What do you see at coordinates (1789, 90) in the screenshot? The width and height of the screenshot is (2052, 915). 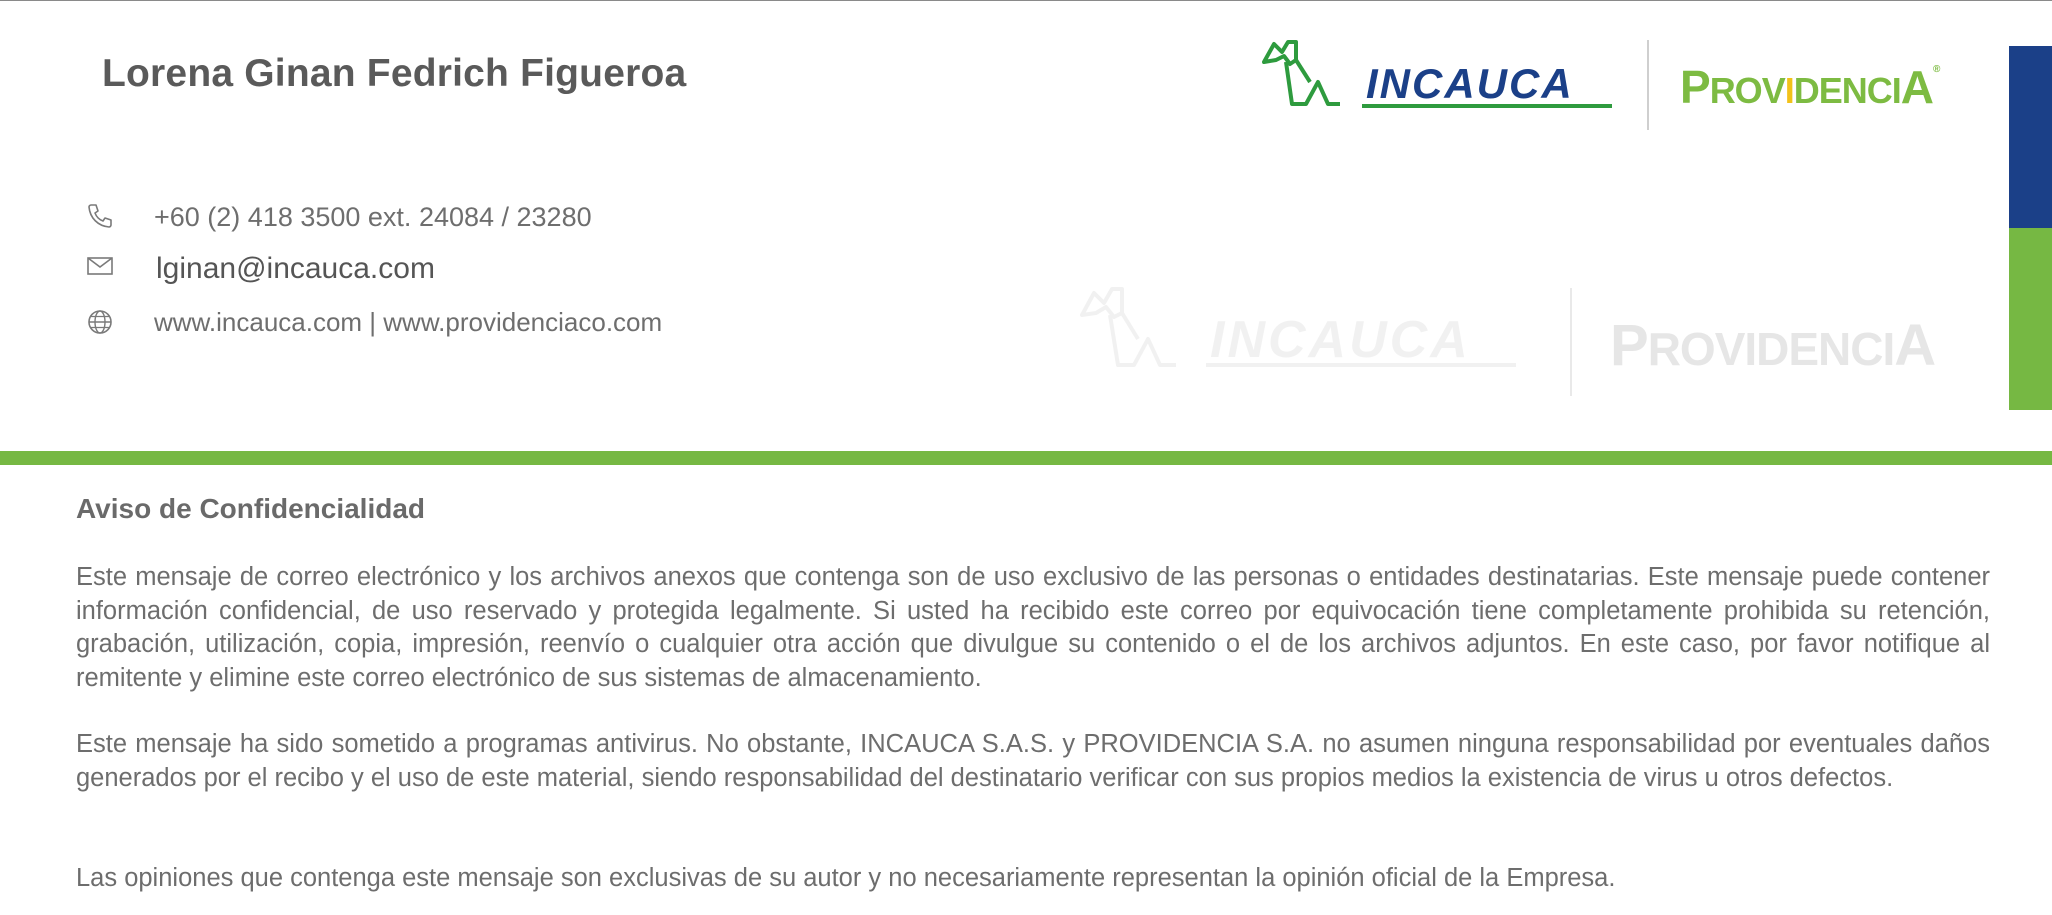 I see `providencia-i-accent: I` at bounding box center [1789, 90].